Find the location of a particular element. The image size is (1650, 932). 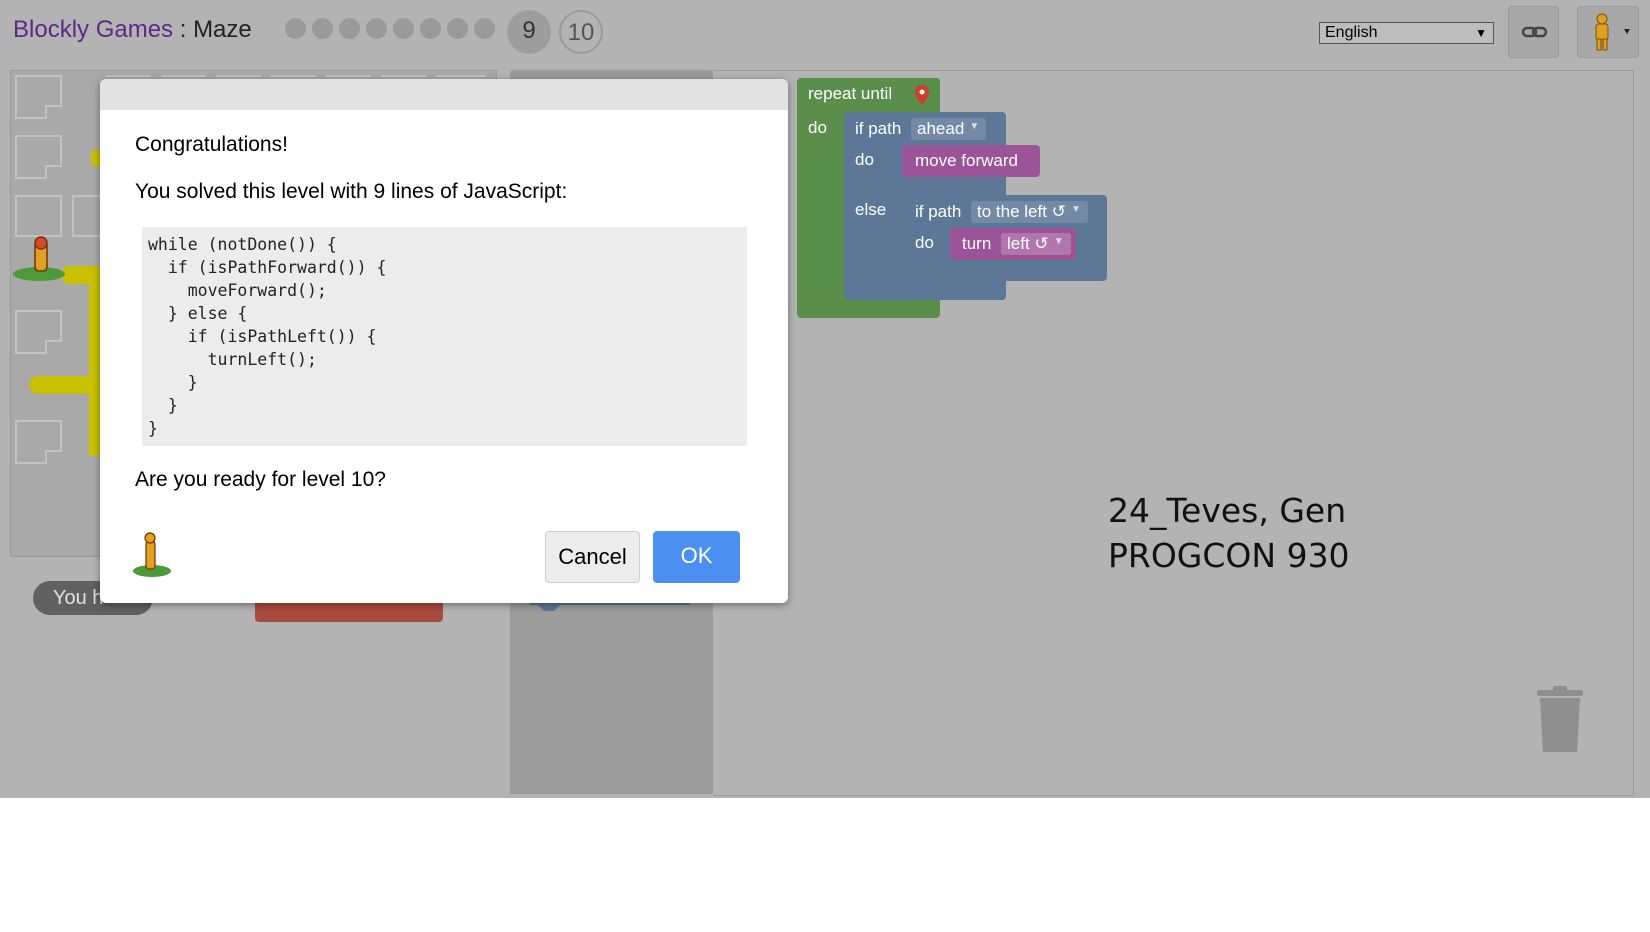

page-title: Blockly Games : Maze is located at coordinates (132, 30).